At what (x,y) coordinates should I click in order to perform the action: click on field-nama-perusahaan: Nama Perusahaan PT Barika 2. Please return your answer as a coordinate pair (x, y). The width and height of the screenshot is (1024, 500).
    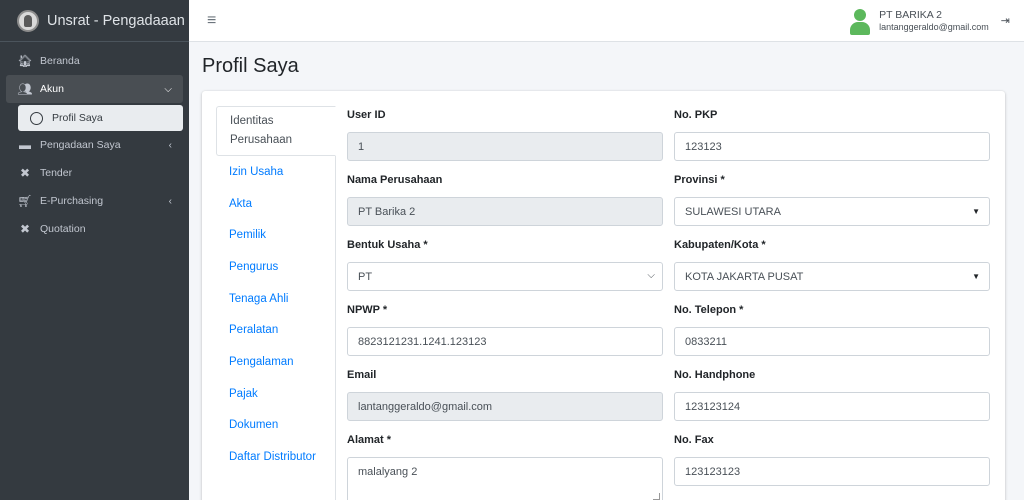
    Looking at the image, I should click on (505, 200).